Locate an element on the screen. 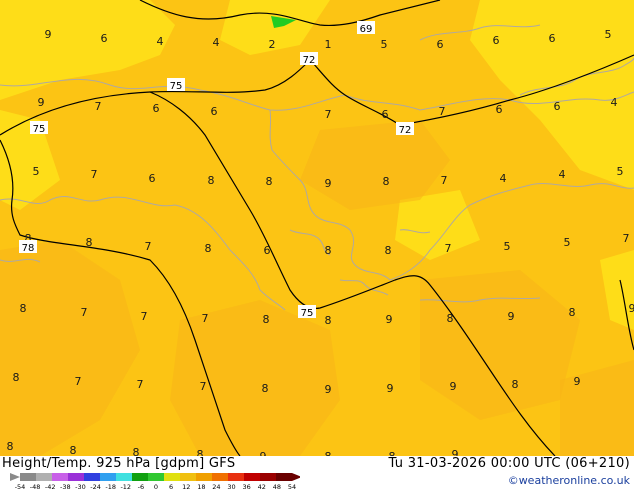 This screenshot has height=490, width=634. colorbar-tick: -6 is located at coordinates (141, 486).